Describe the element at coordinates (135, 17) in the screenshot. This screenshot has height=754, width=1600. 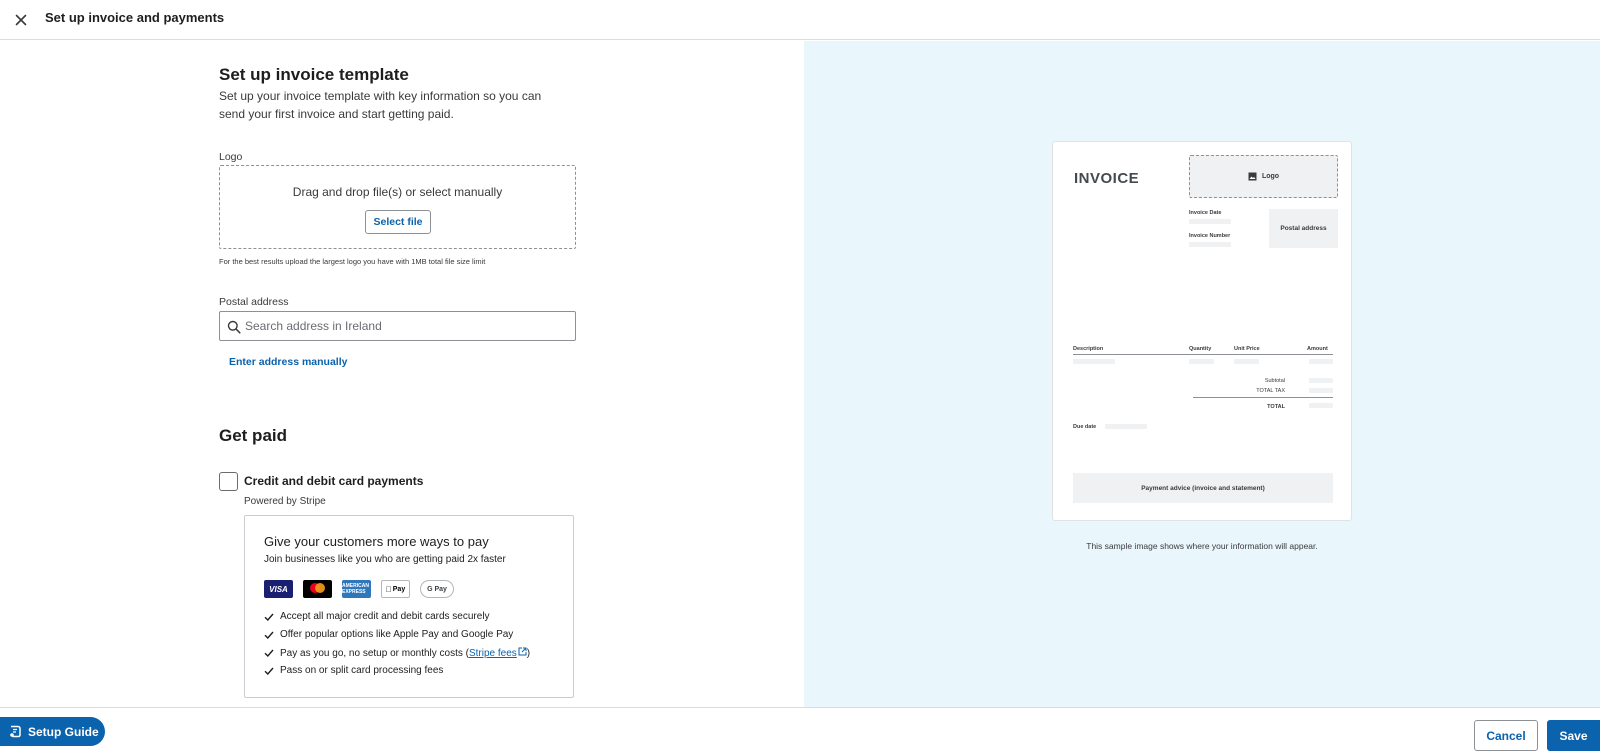
I see `page-title: Set up invoice and payments` at that location.